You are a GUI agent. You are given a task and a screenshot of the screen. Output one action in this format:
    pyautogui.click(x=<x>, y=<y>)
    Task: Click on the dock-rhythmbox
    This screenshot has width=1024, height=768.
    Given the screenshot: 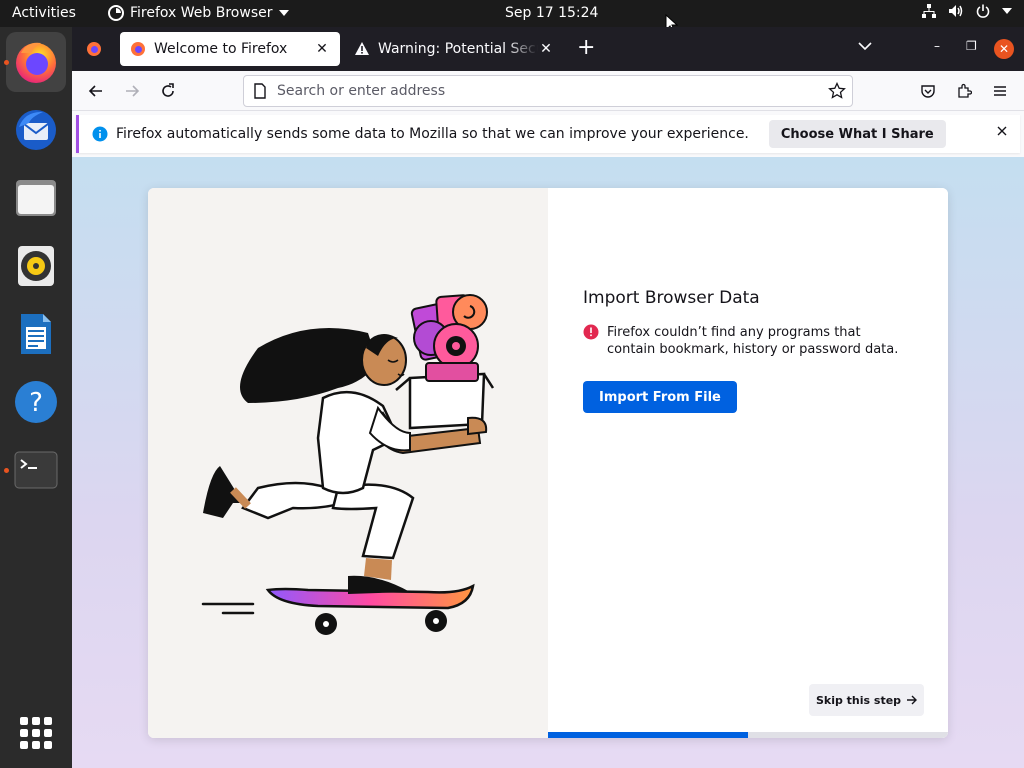 What is the action you would take?
    pyautogui.click(x=36, y=266)
    